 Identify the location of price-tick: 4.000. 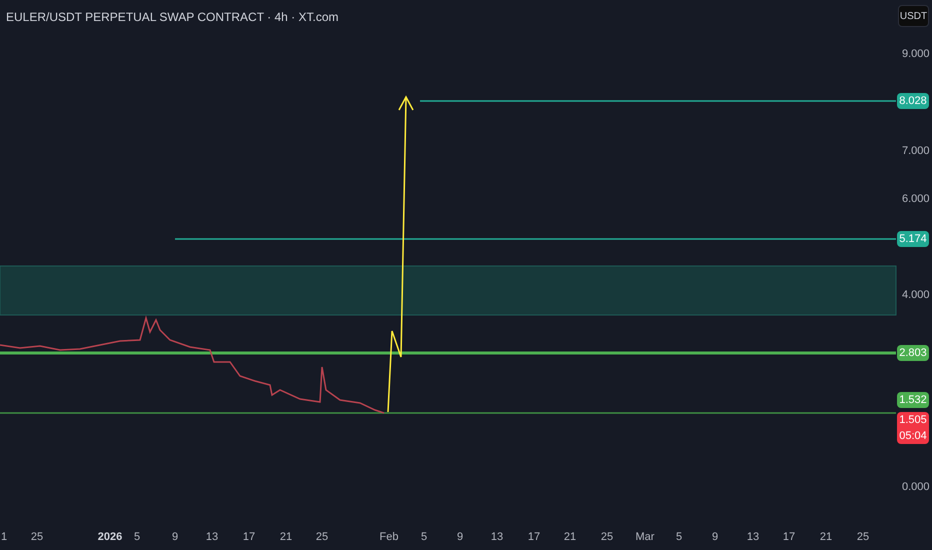
(916, 295).